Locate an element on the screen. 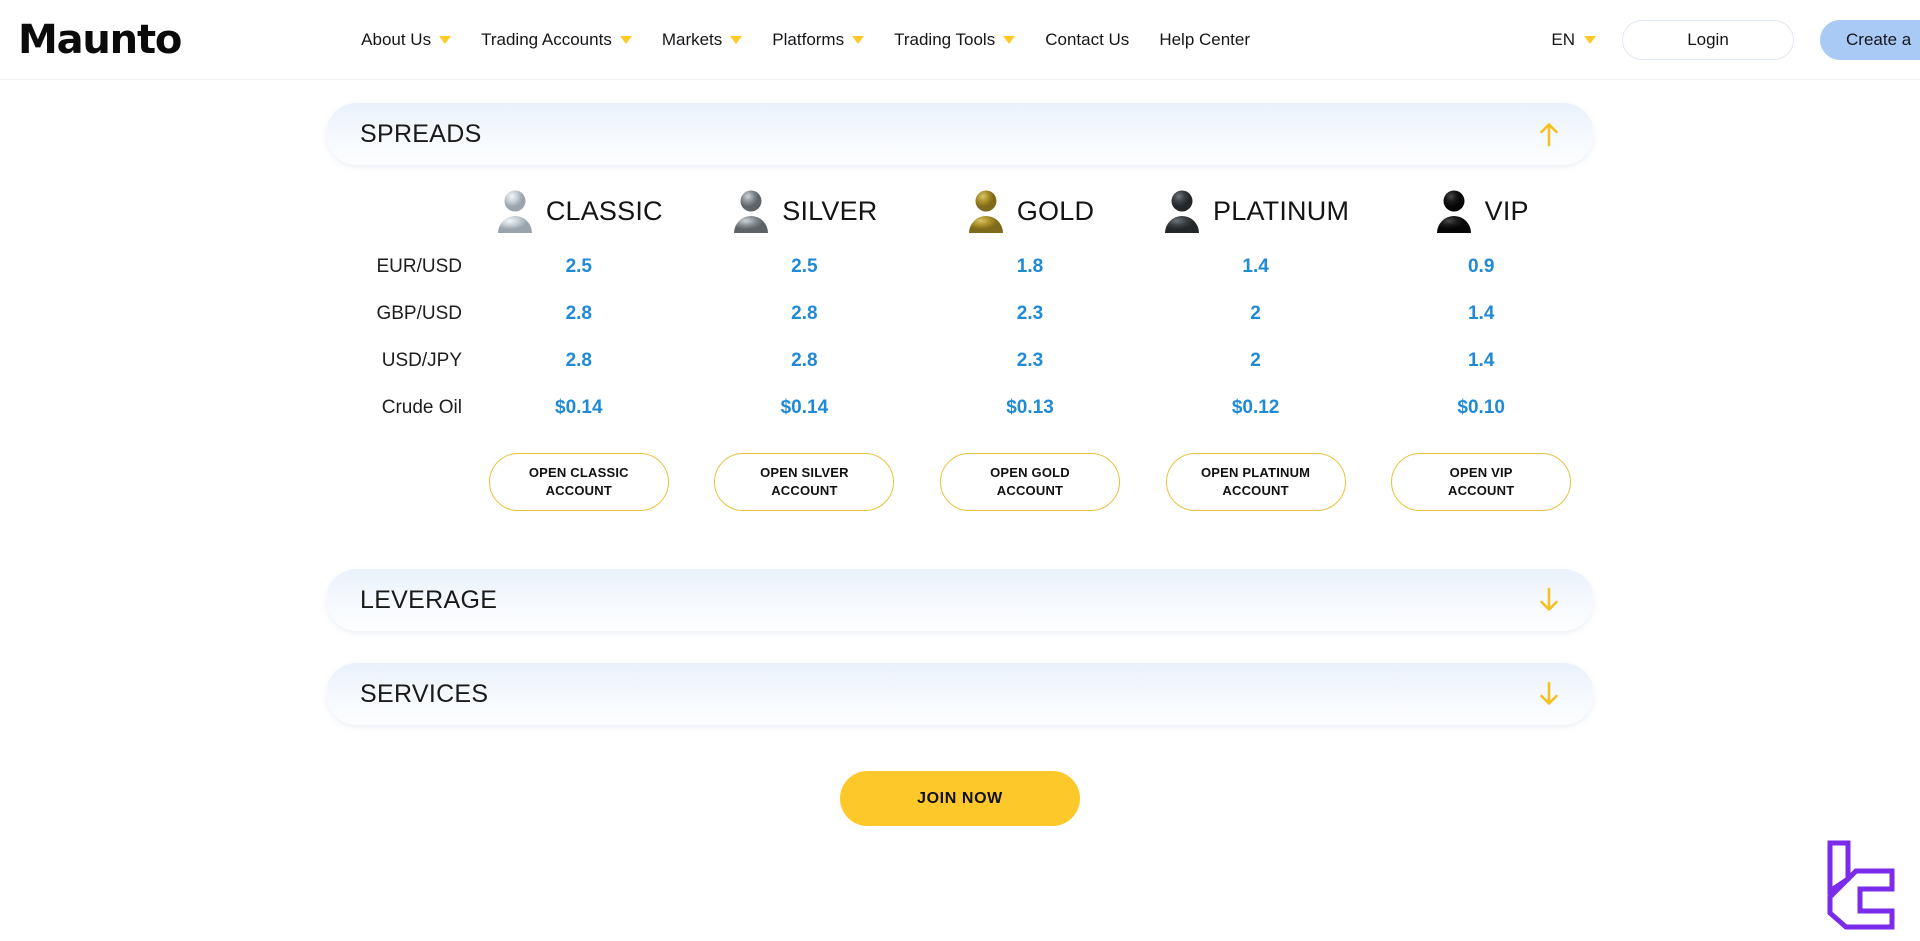  open-platinum-account-button: OPEN PLATINUM ACCOUNT is located at coordinates (1255, 482).